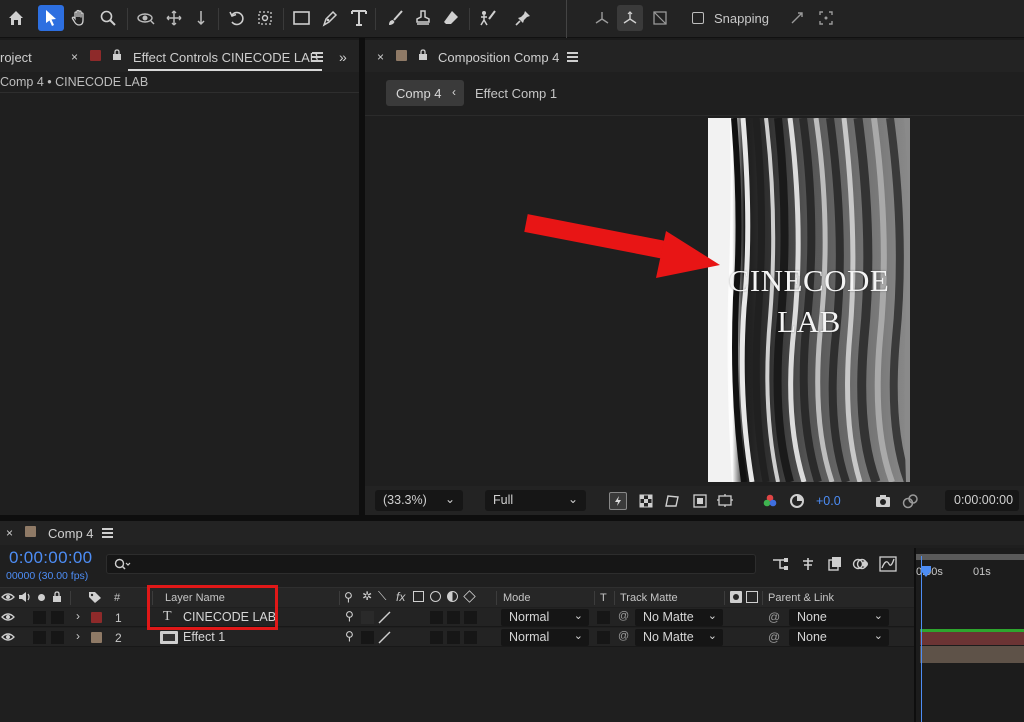 The image size is (1024, 722). Describe the element at coordinates (982, 500) in the screenshot. I see `viewer-current-time: 0:00:00:00` at that location.